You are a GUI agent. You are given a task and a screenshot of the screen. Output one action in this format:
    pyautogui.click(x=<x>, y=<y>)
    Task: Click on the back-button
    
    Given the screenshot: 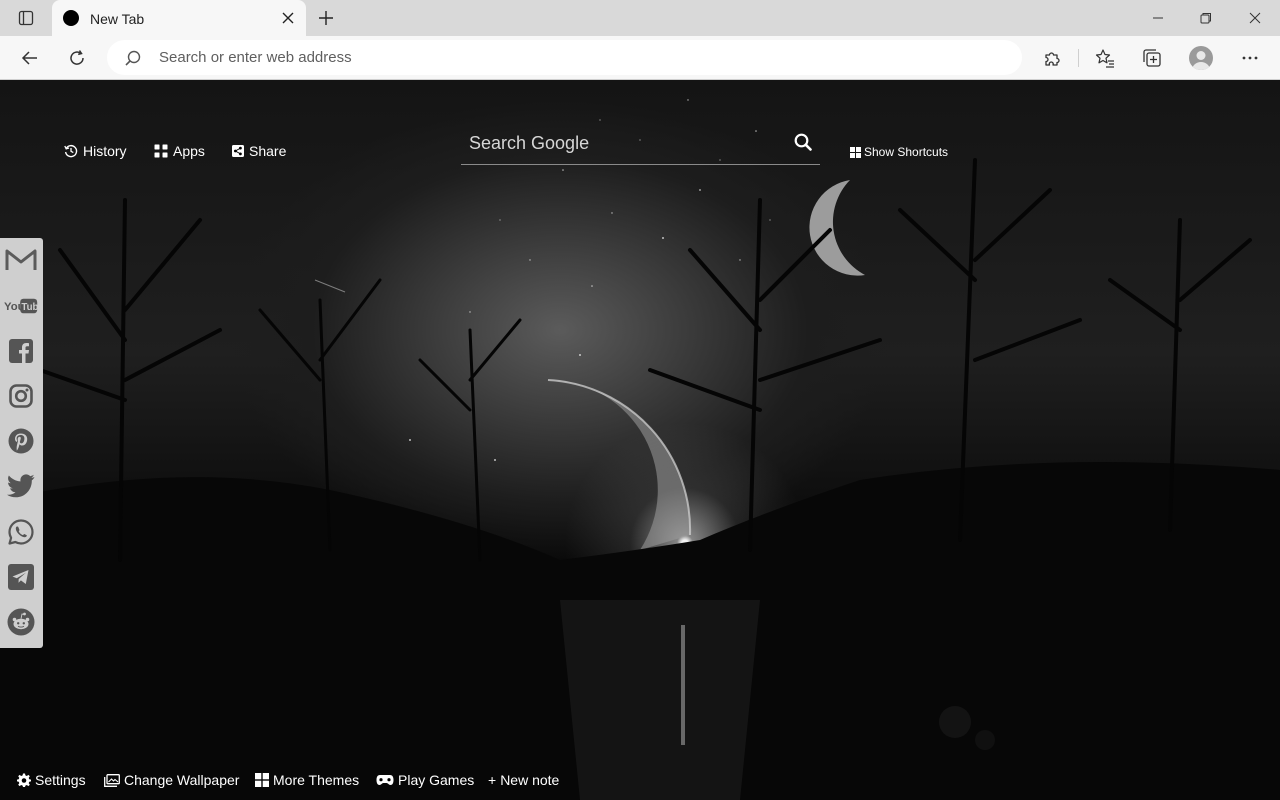 What is the action you would take?
    pyautogui.click(x=30, y=58)
    